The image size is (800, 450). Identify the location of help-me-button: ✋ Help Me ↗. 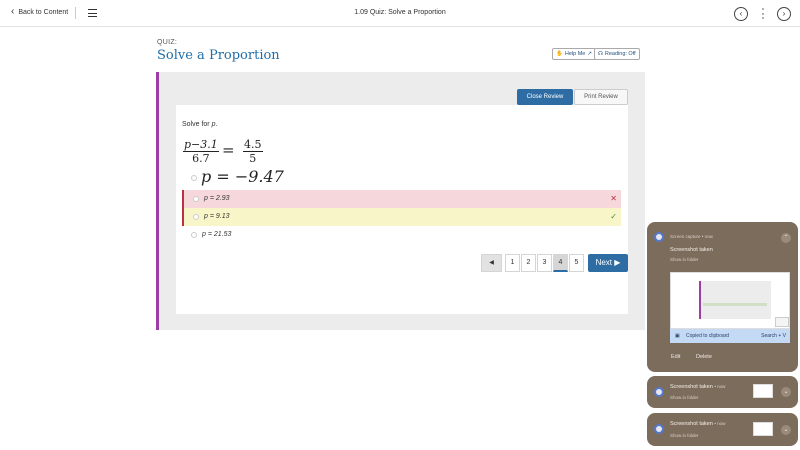
(574, 54).